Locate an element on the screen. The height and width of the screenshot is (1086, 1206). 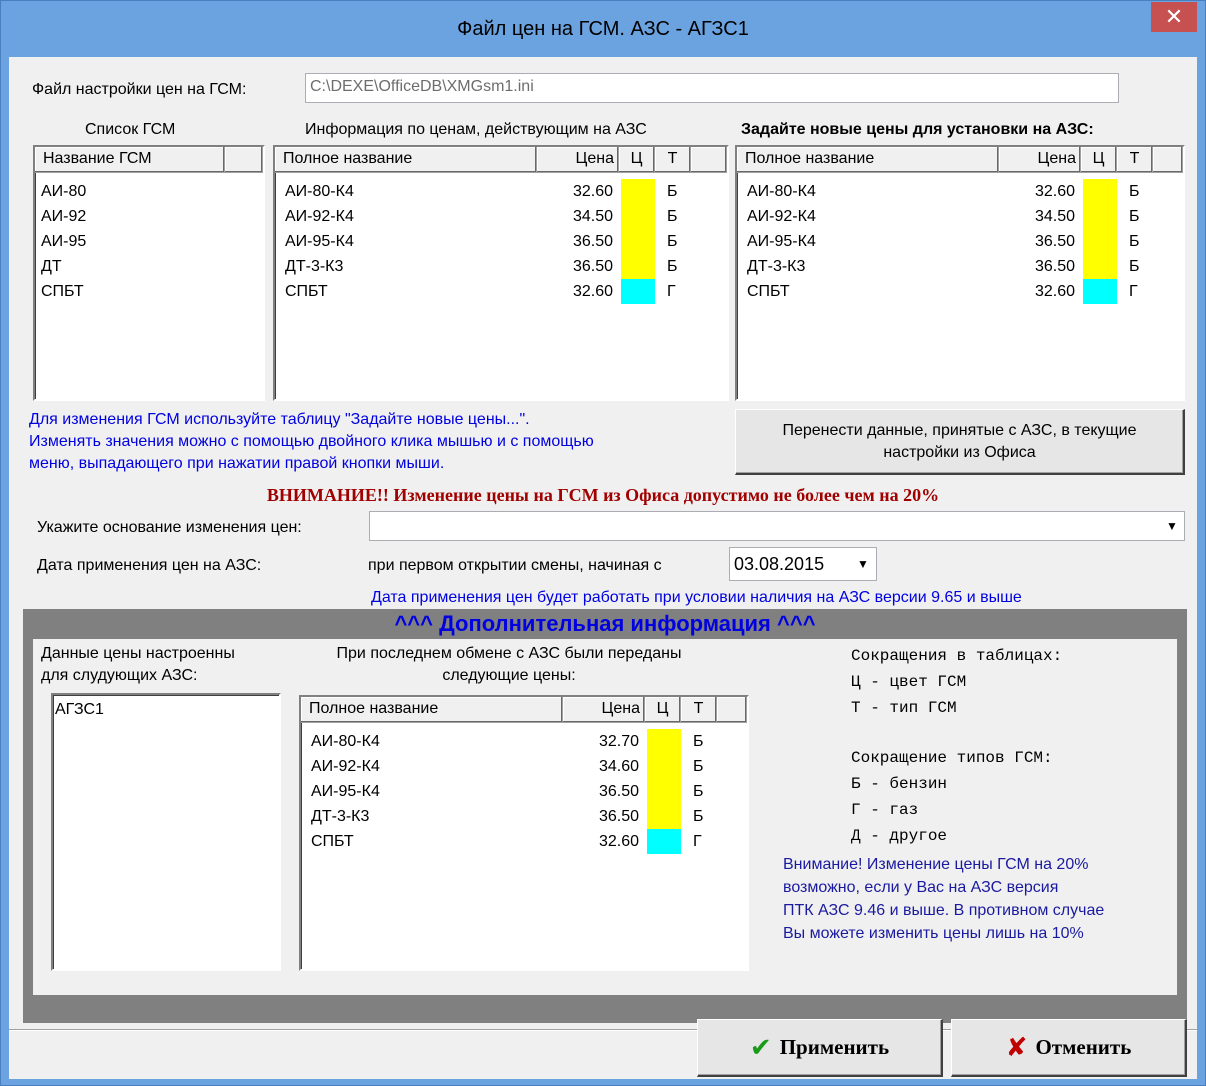
list-item: АИ-80 is located at coordinates (63, 191).